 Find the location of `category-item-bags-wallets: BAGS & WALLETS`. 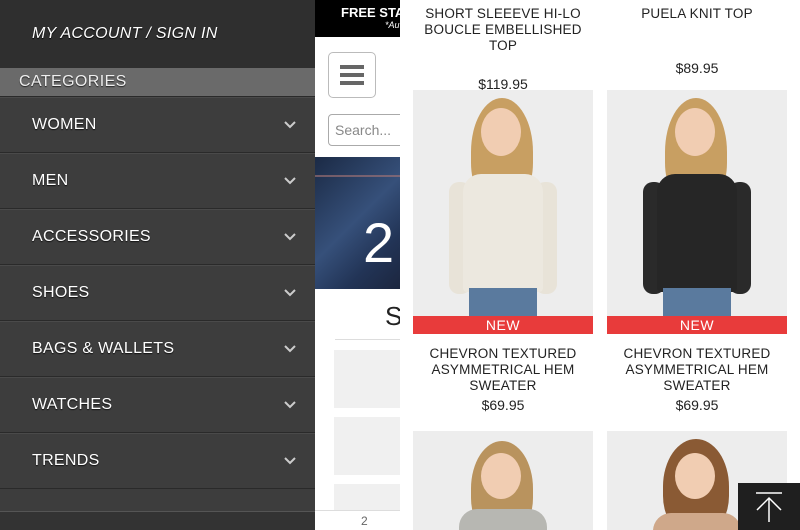

category-item-bags-wallets: BAGS & WALLETS is located at coordinates (157, 349).